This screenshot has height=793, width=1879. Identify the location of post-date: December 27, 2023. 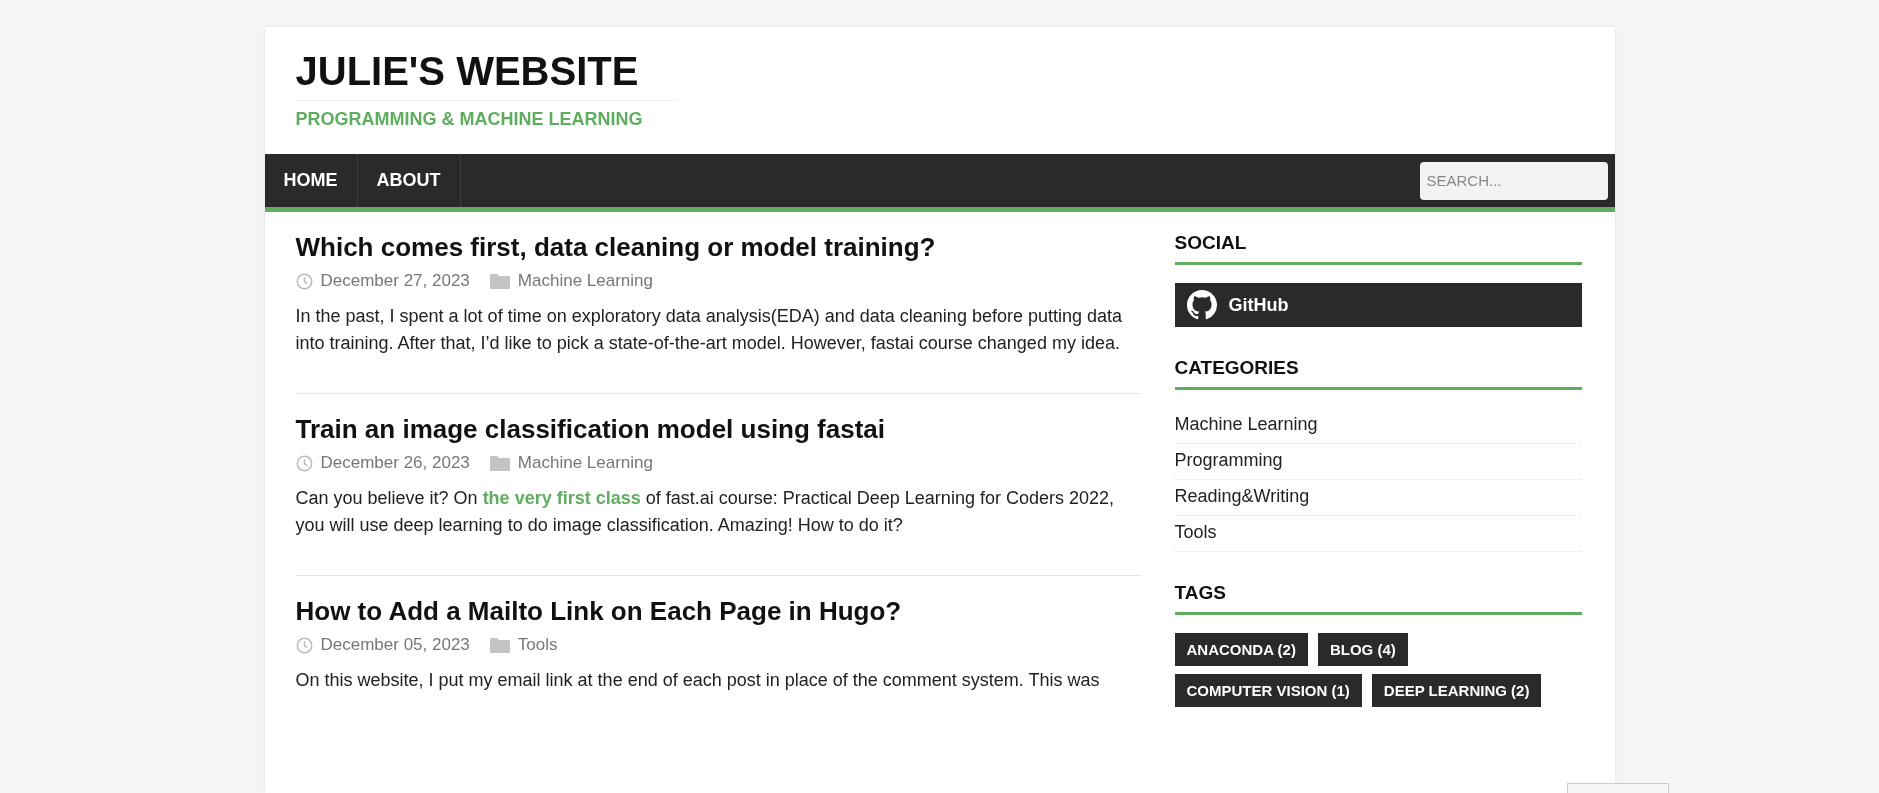
(395, 281).